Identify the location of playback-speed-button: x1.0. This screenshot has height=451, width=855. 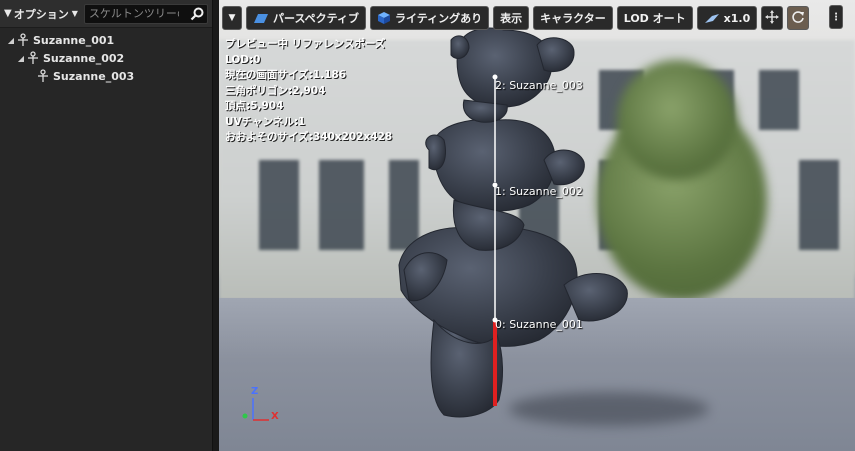
(727, 18).